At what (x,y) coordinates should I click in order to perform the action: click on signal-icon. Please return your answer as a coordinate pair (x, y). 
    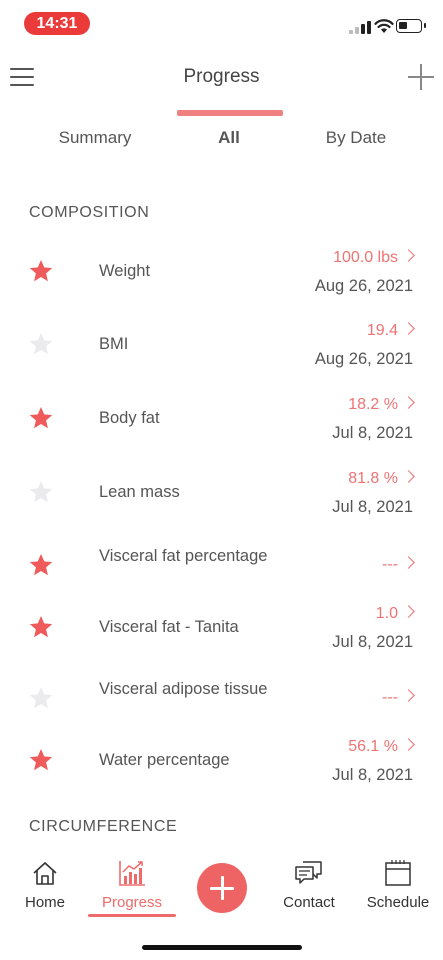
    Looking at the image, I should click on (360, 27).